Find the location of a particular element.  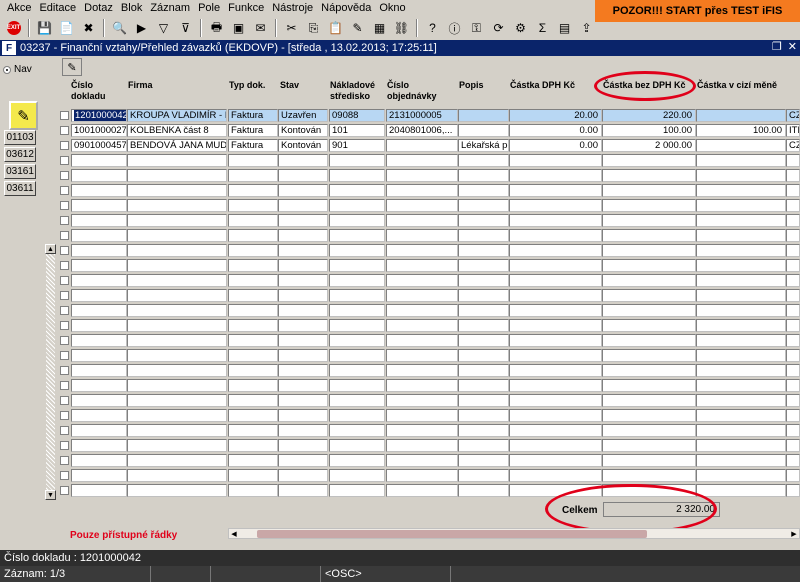

horizontal-scrollbar: ◀ ▶ is located at coordinates (514, 533).